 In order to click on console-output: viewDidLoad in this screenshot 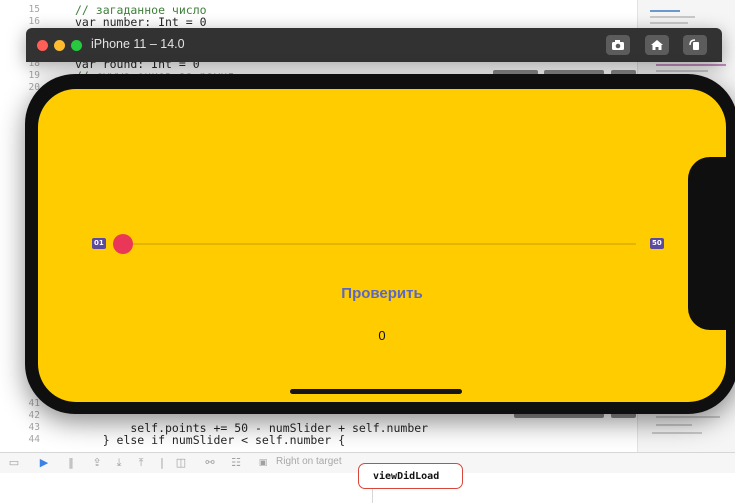, I will do `click(410, 476)`.